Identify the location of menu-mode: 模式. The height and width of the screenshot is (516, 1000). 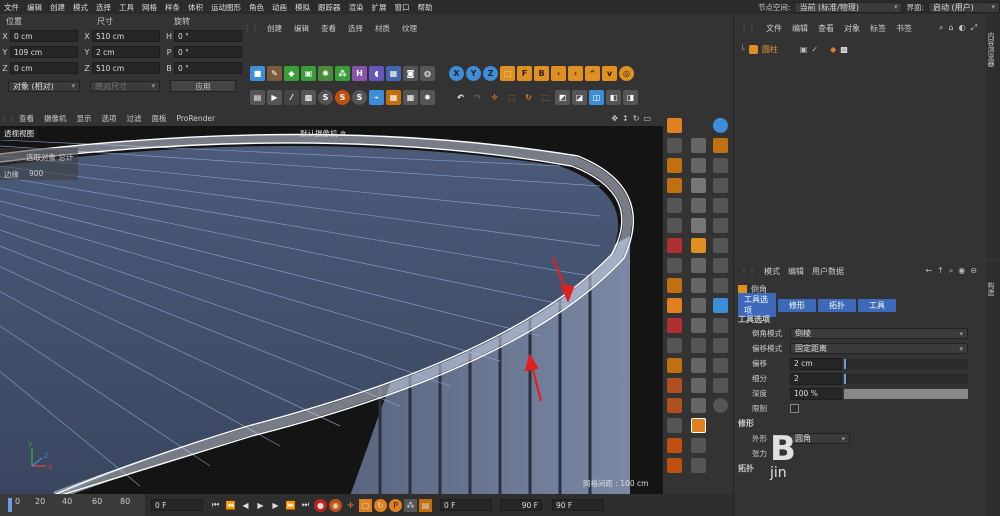
(80, 7).